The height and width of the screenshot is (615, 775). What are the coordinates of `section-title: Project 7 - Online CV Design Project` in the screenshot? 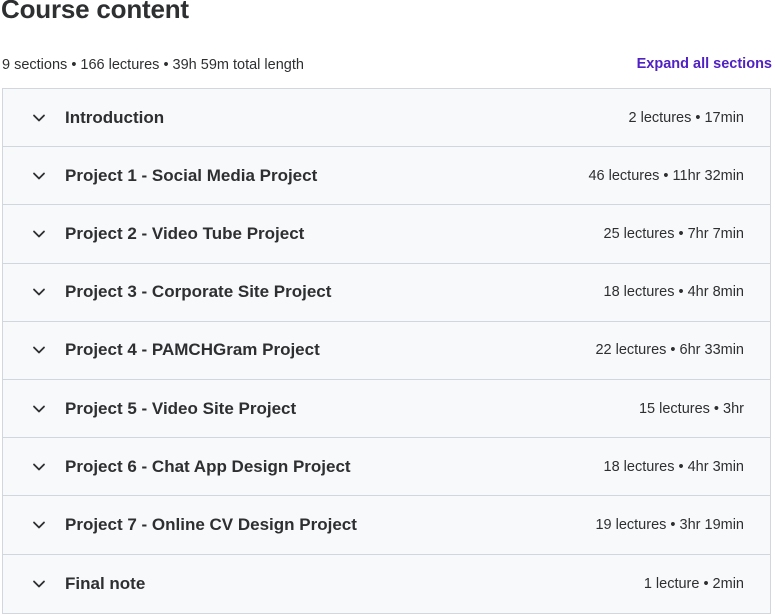 It's located at (211, 524).